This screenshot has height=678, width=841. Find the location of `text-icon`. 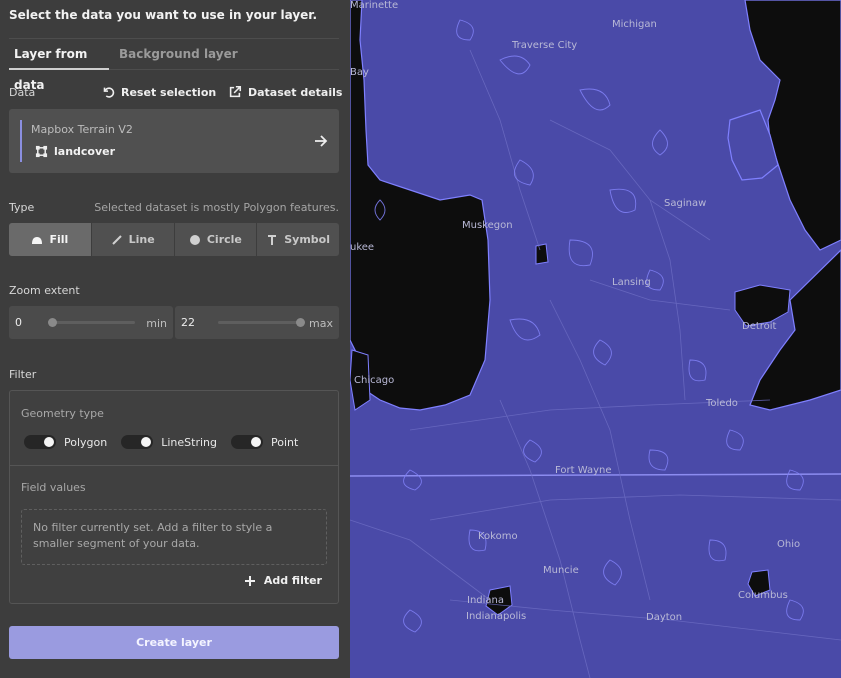

text-icon is located at coordinates (272, 239).